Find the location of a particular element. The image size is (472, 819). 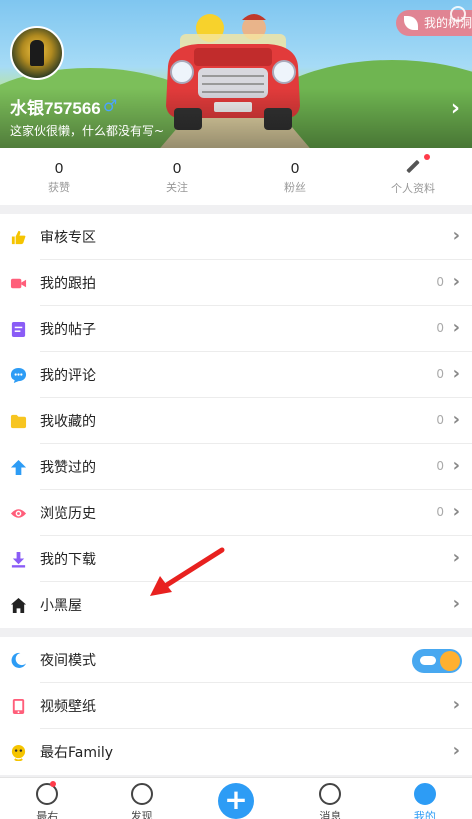

profile-icon is located at coordinates (424, 794).